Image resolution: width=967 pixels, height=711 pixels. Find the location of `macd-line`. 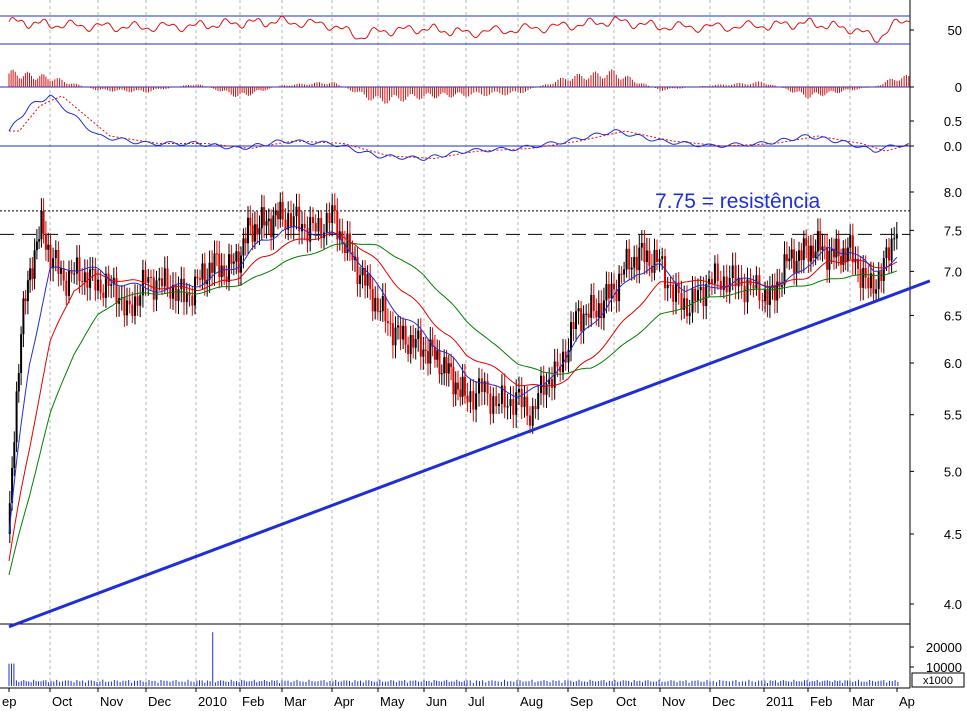

macd-line is located at coordinates (459, 128).